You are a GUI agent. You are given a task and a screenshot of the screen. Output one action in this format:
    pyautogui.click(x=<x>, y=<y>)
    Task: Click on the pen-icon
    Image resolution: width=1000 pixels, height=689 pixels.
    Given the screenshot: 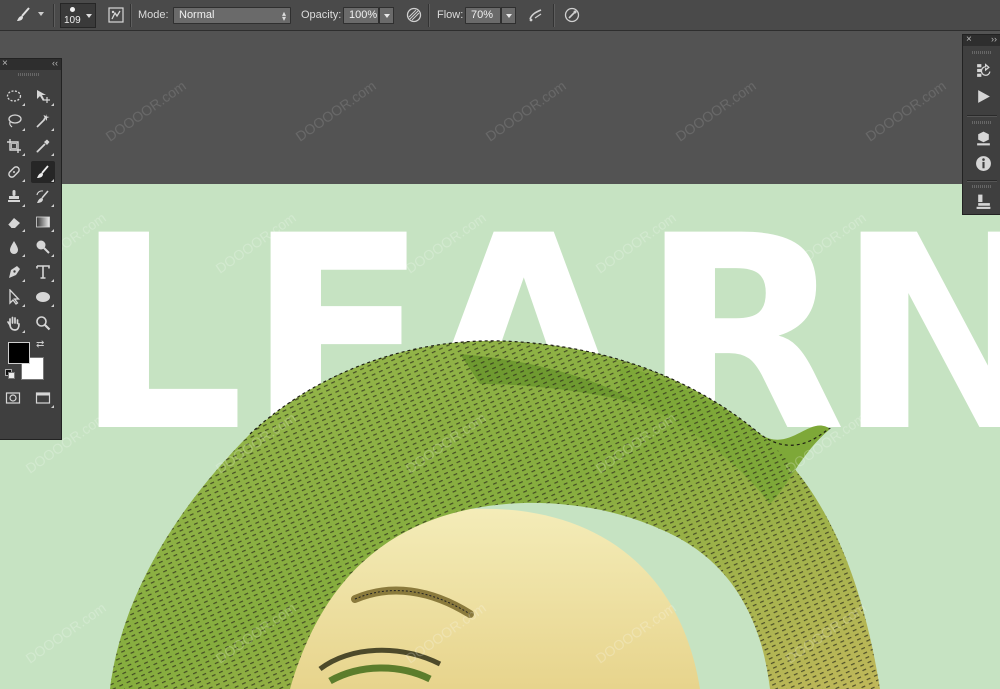 What is the action you would take?
    pyautogui.click(x=14, y=272)
    